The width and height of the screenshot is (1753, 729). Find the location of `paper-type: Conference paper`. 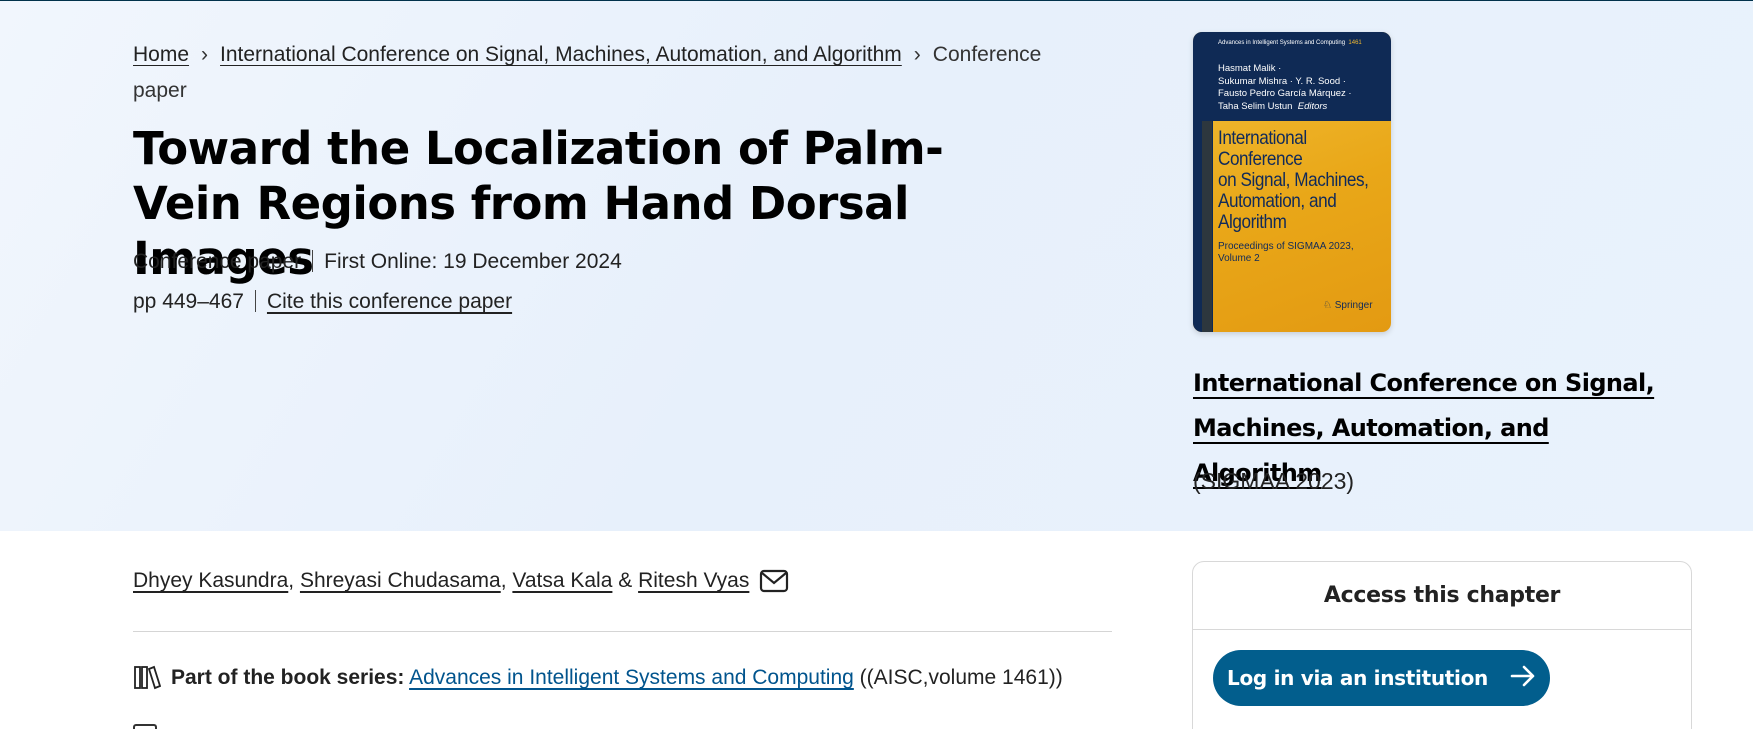

paper-type: Conference paper is located at coordinates (217, 261).